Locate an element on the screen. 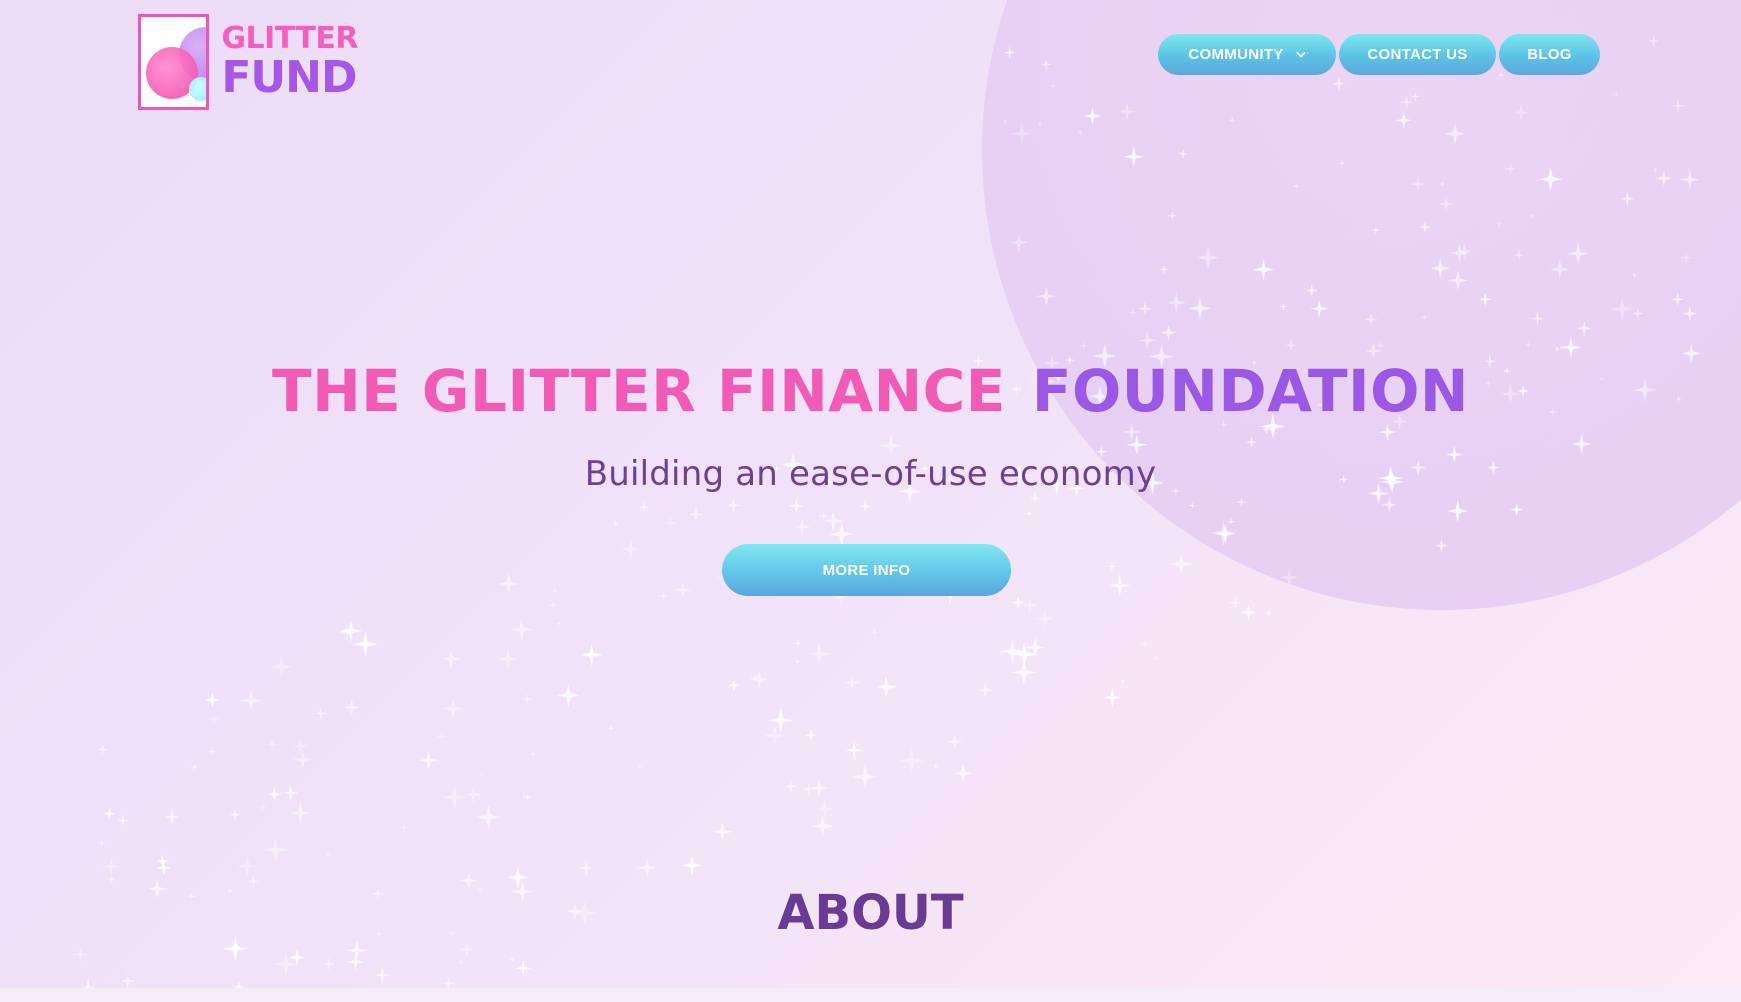  main-nav: COMMUNITY CONTACT US BLOG is located at coordinates (1379, 54).